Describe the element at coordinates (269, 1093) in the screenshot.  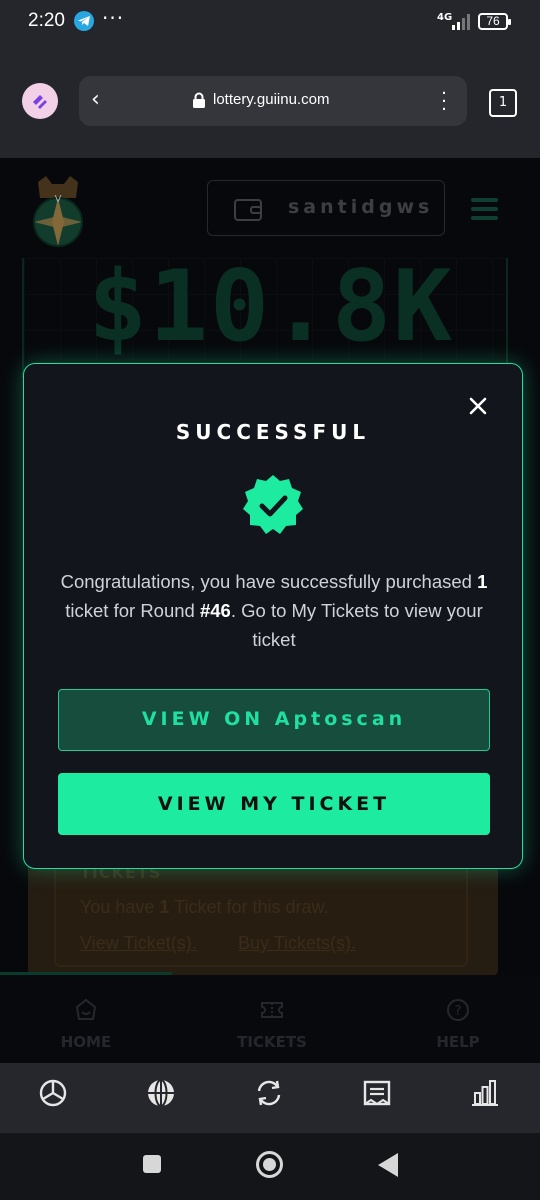
I see `sync-icon` at that location.